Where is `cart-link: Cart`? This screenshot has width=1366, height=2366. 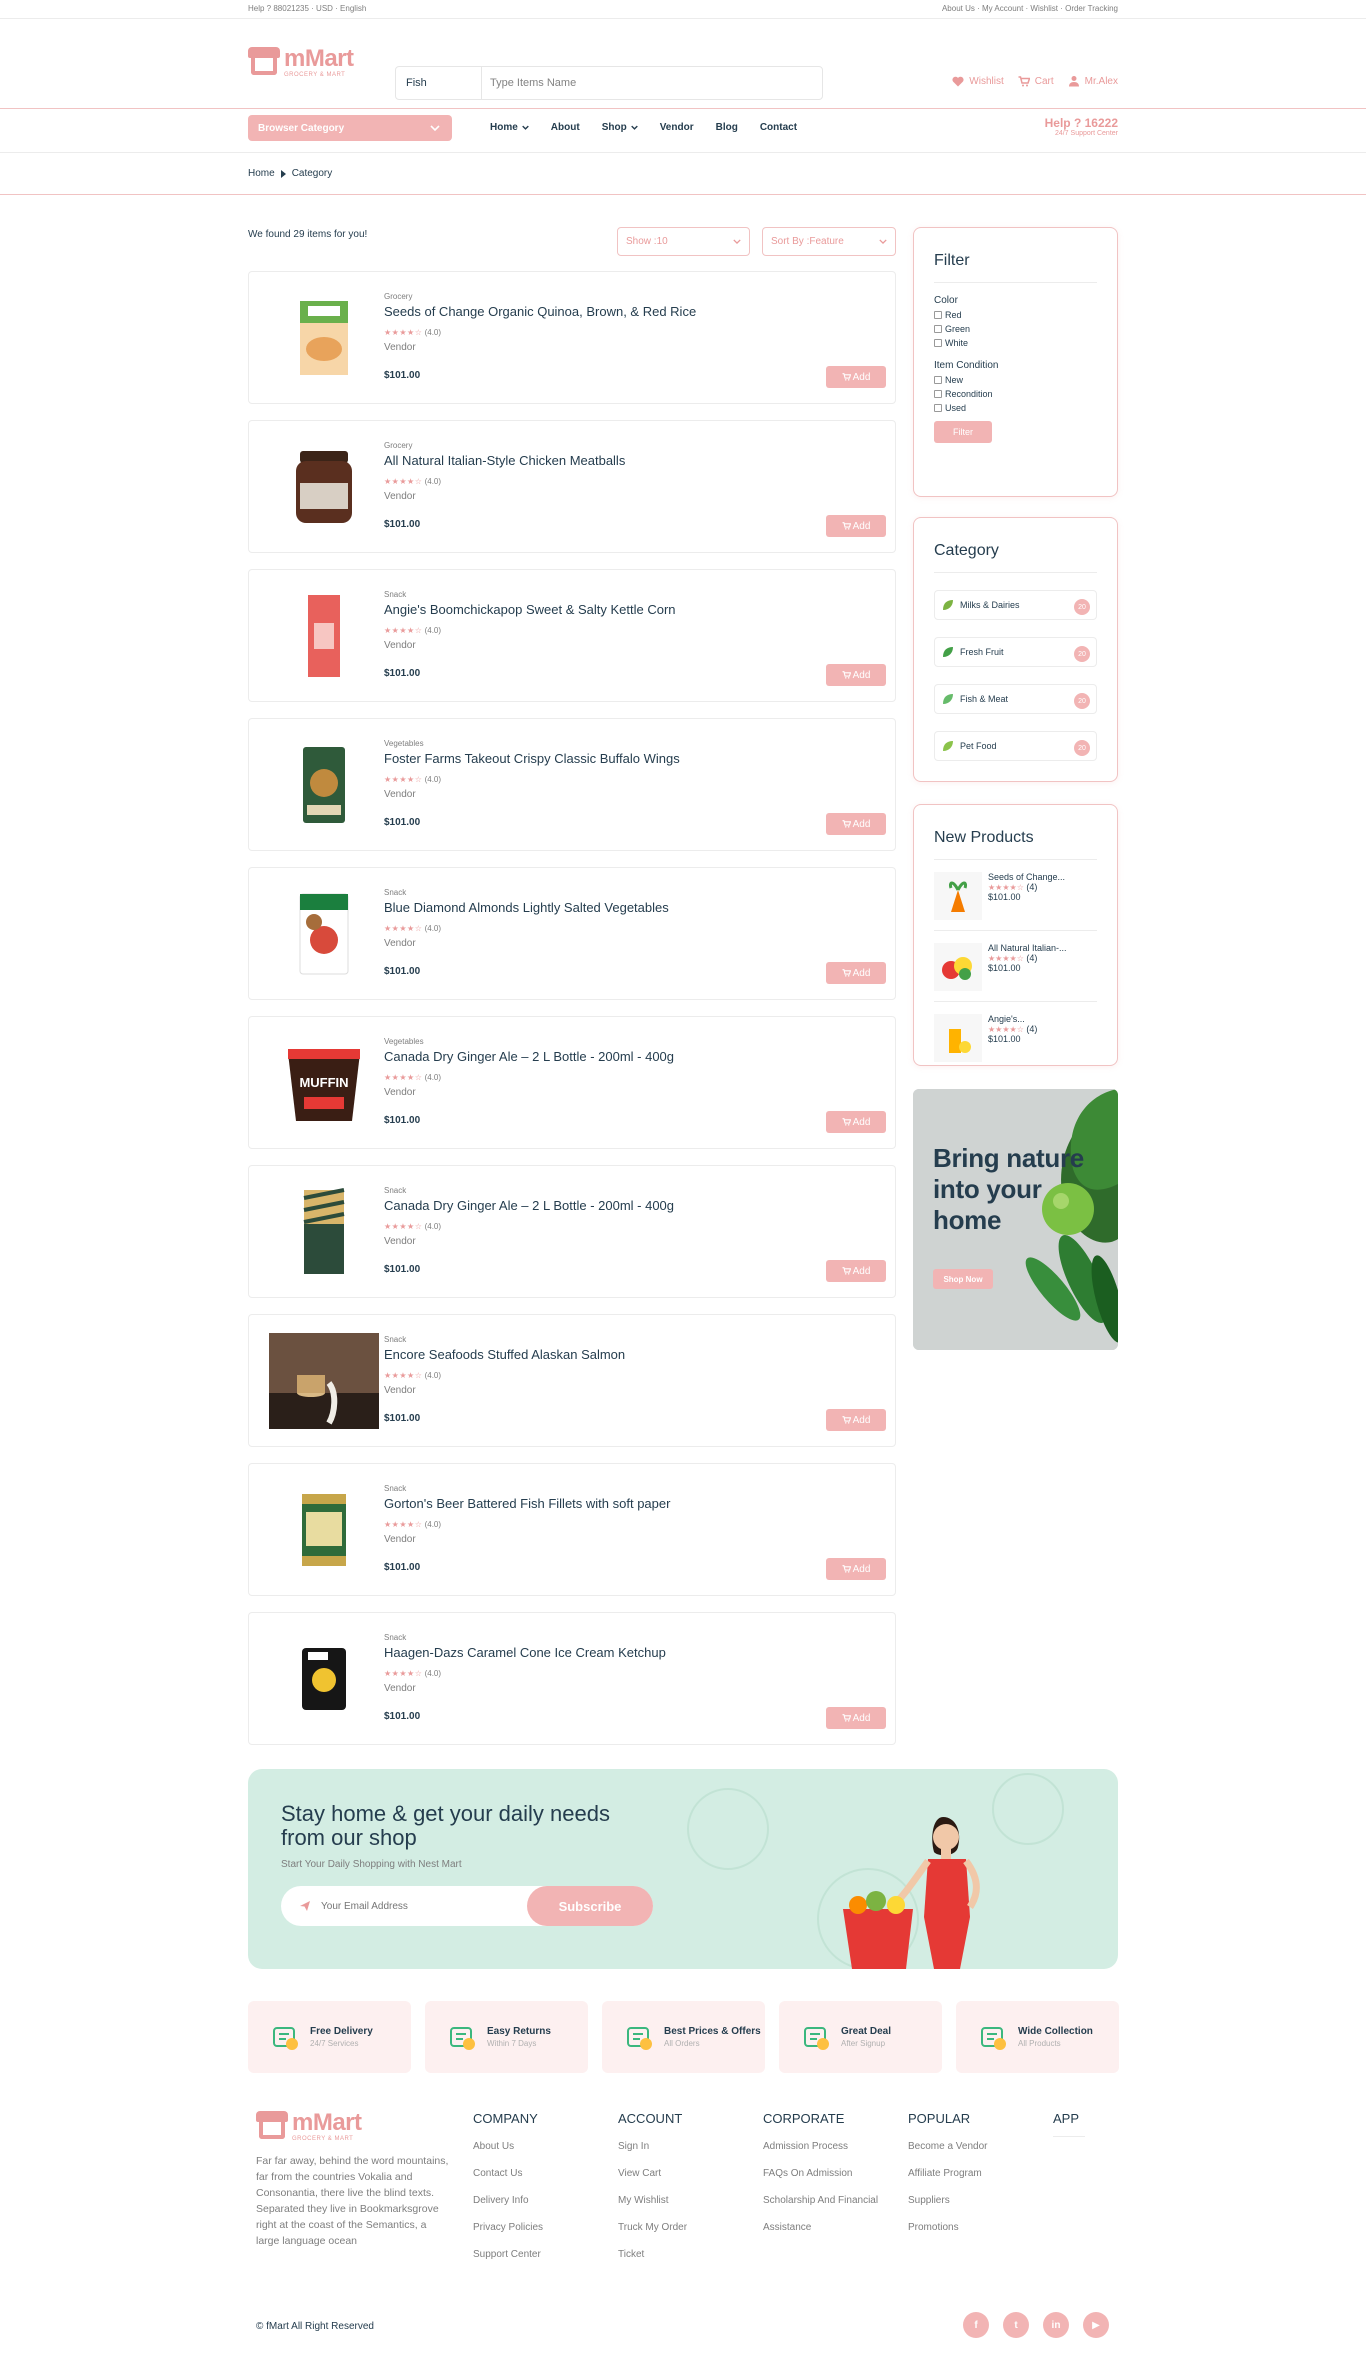
cart-link: Cart is located at coordinates (1036, 81).